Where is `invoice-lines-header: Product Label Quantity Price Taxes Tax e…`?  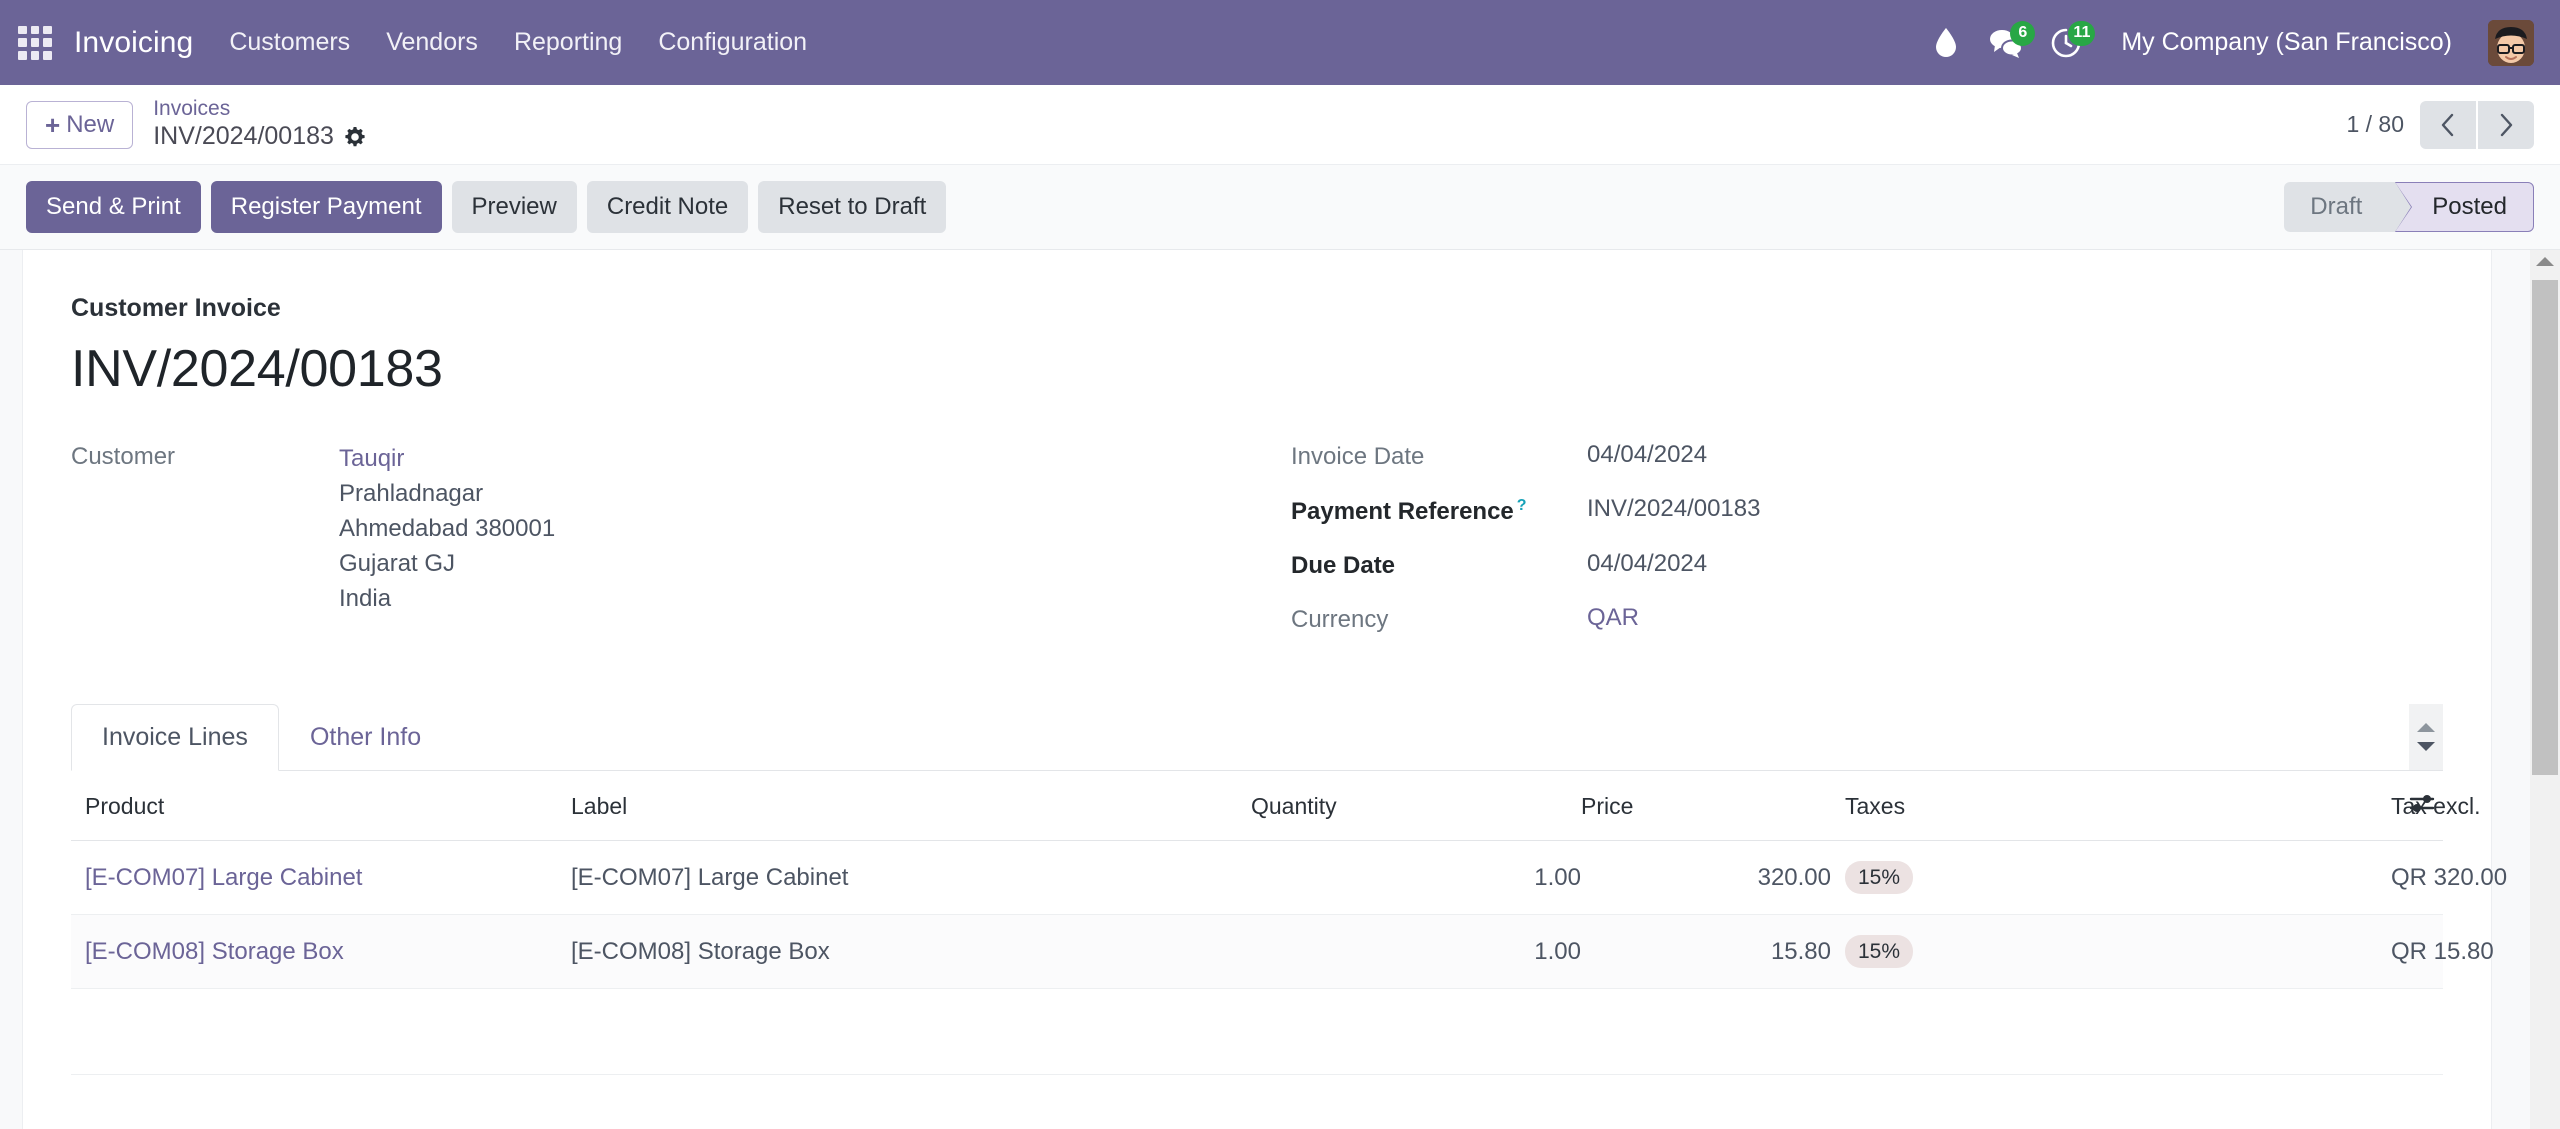
invoice-lines-header: Product Label Quantity Price Taxes Tax e… is located at coordinates (1275, 806).